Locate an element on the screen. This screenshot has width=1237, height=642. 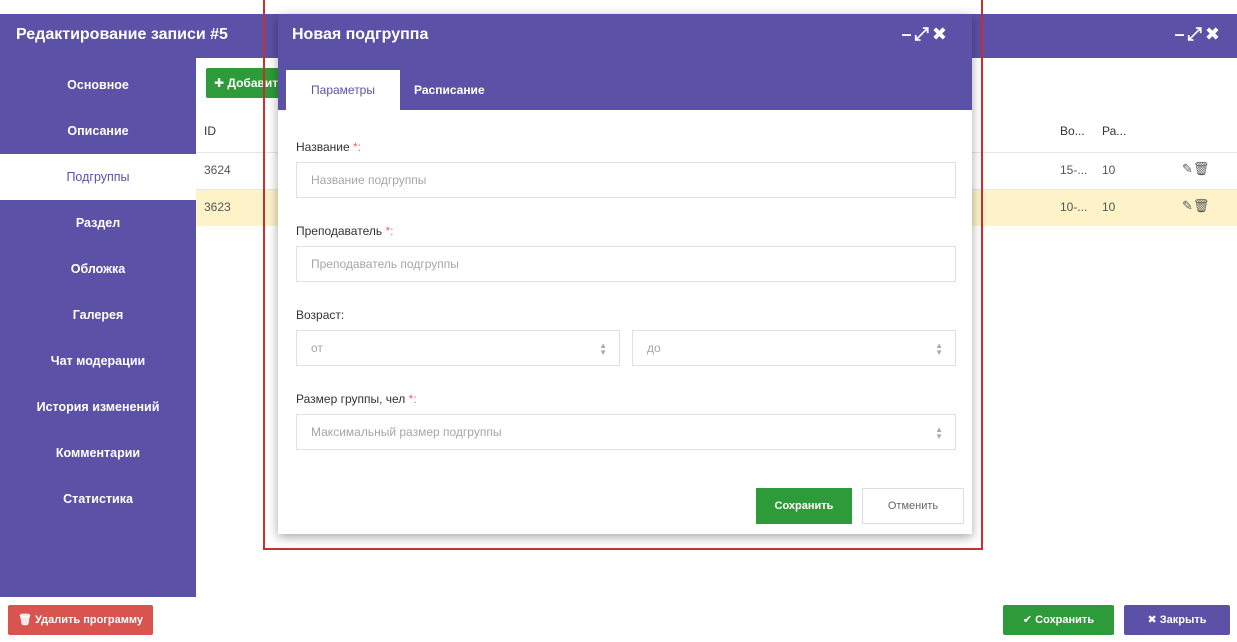
age-label: Возраст: is located at coordinates (320, 315).